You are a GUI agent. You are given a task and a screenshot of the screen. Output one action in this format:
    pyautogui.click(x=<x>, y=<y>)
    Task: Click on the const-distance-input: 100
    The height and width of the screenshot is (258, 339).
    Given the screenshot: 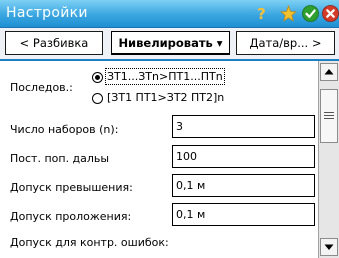 What is the action you would take?
    pyautogui.click(x=243, y=156)
    